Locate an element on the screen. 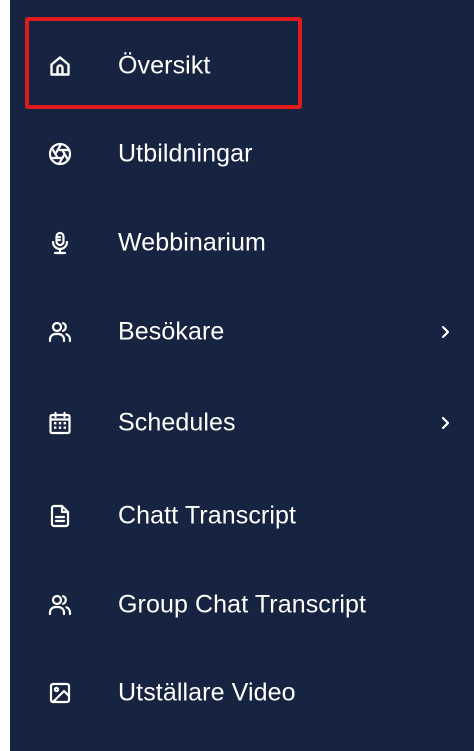  sidebar-item-label: Webbinarium is located at coordinates (192, 242).